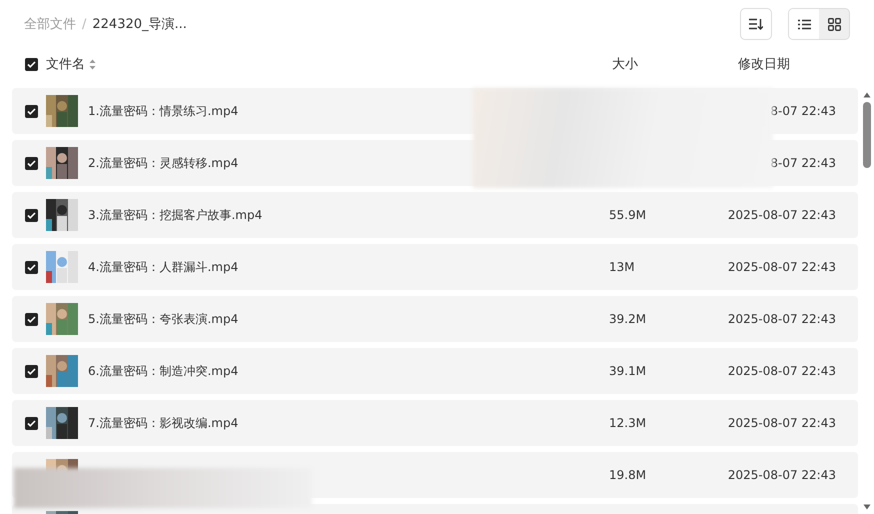 This screenshot has height=514, width=874. Describe the element at coordinates (867, 135) in the screenshot. I see `scrollbar-thumb` at that location.